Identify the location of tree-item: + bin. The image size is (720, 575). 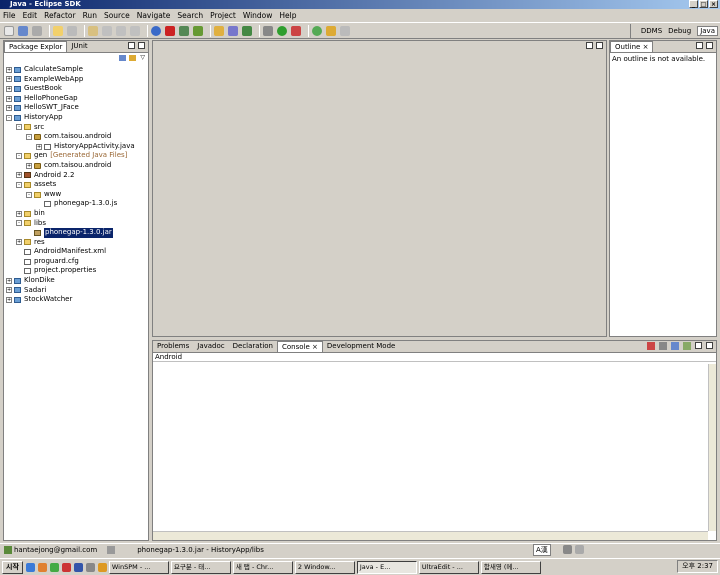
(77, 214).